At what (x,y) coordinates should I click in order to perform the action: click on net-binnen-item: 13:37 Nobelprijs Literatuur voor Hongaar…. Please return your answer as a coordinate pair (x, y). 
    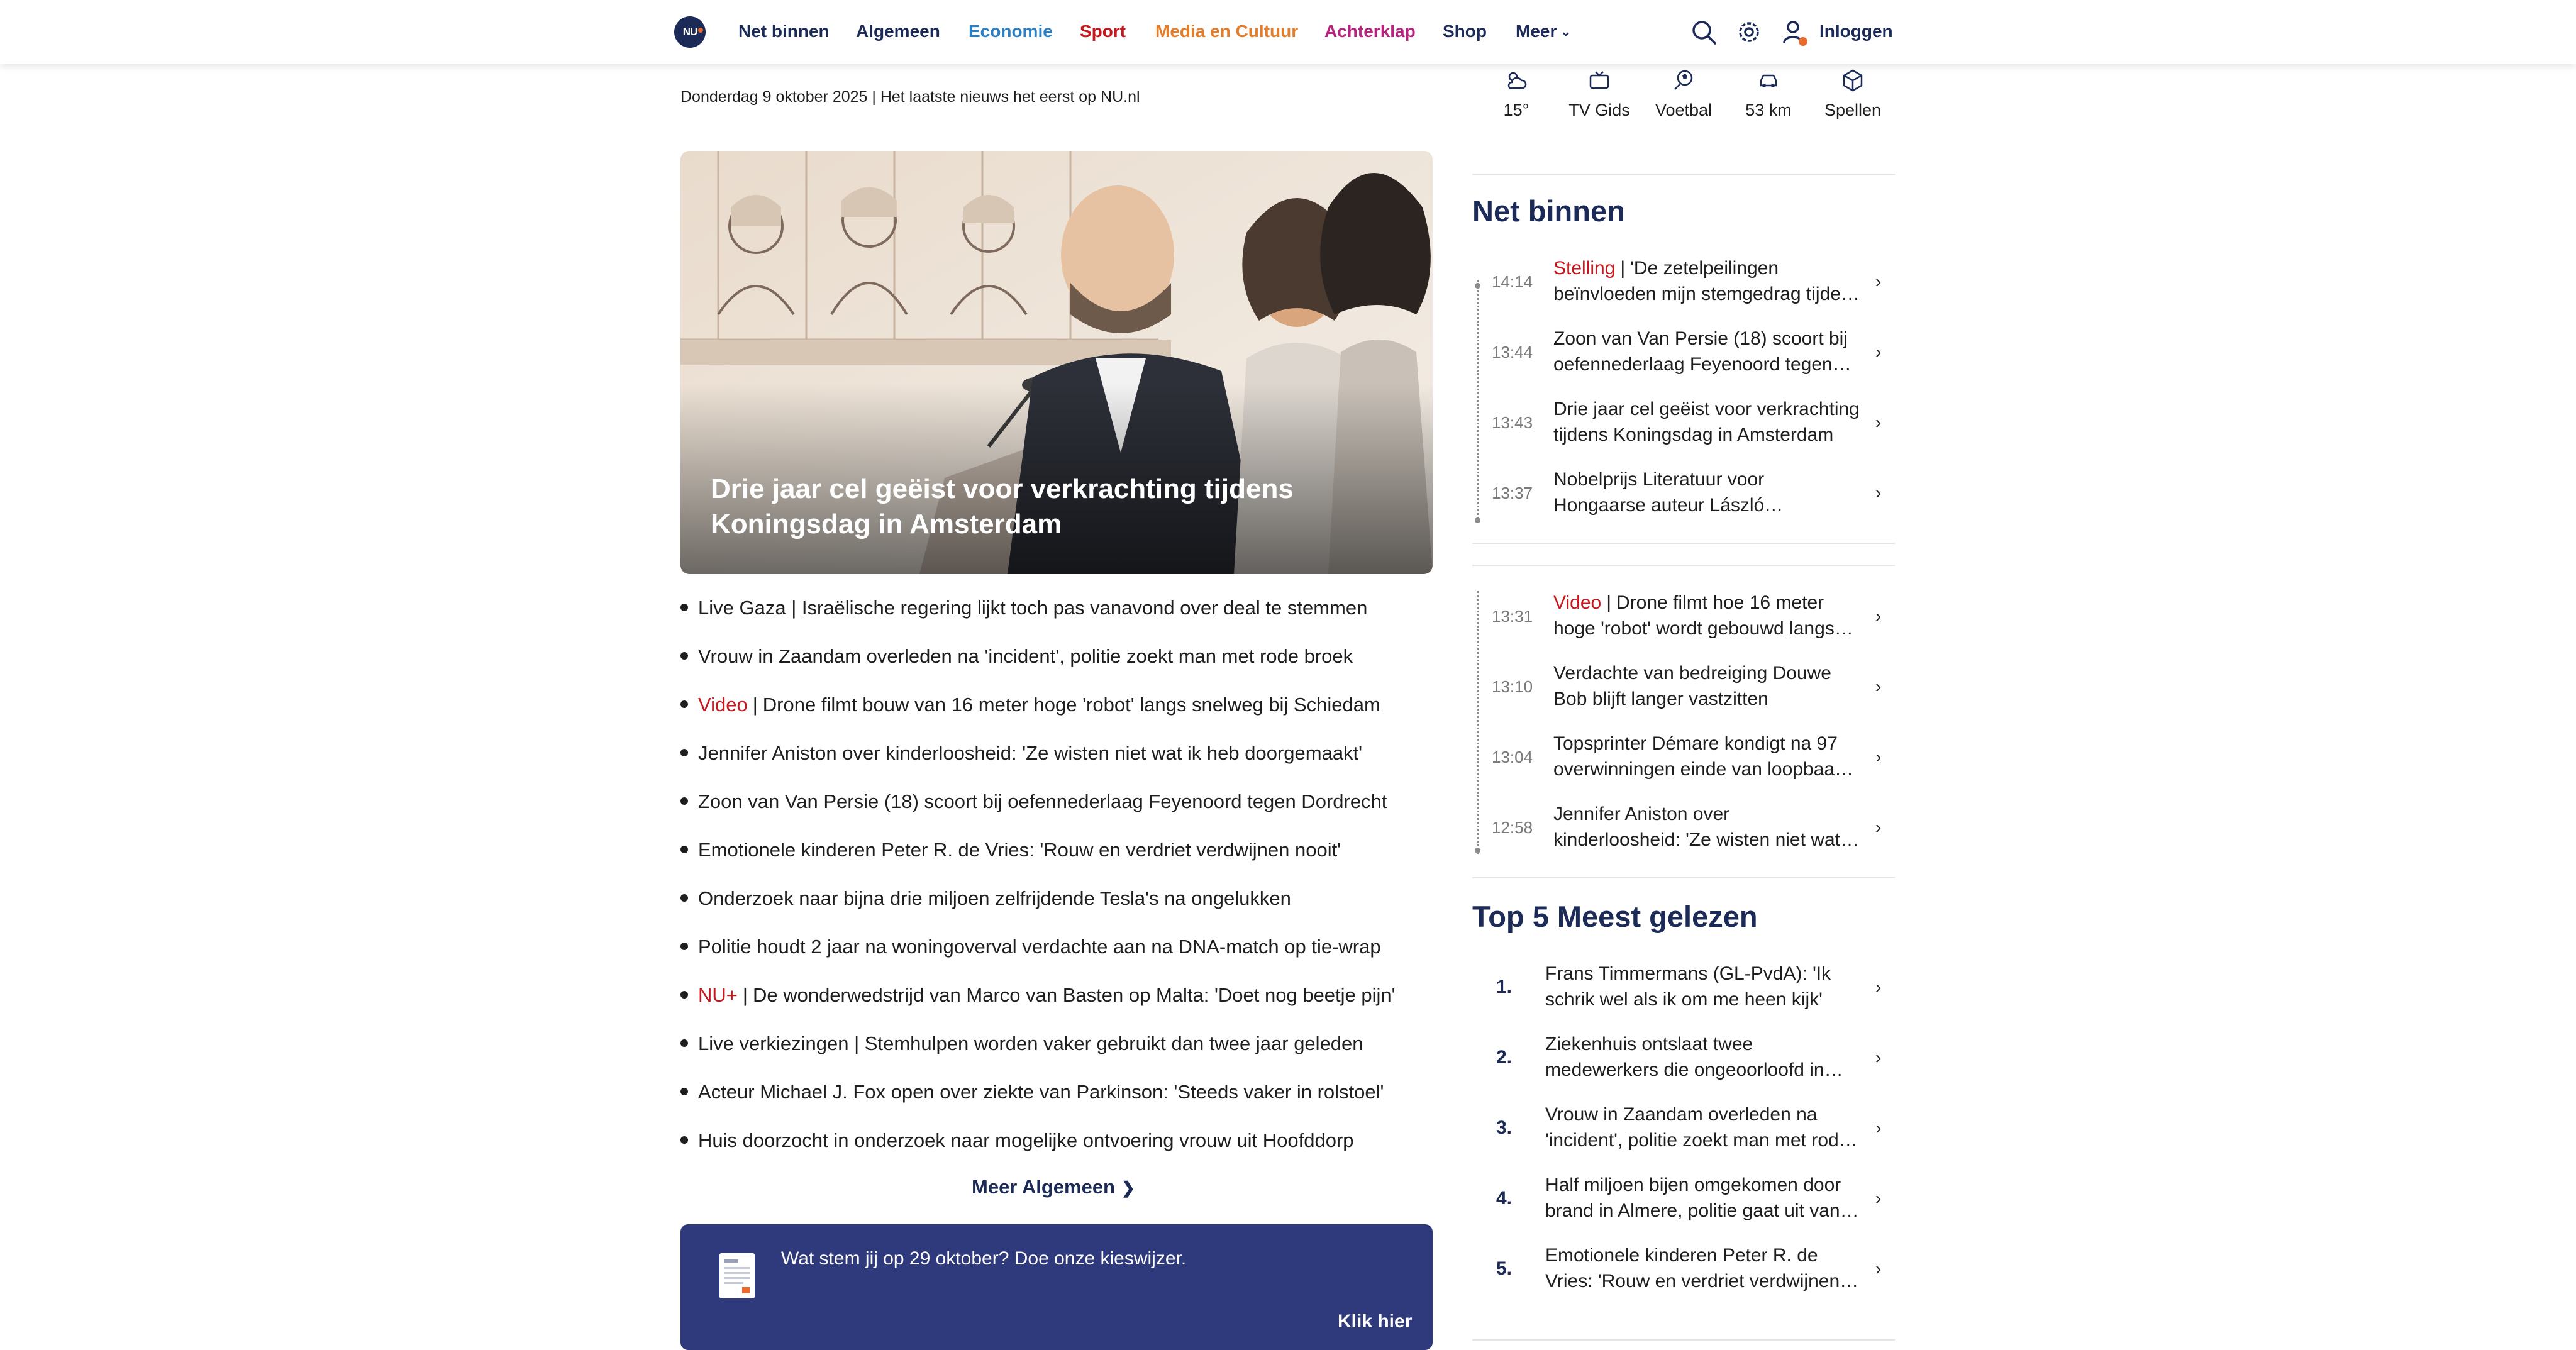
    Looking at the image, I should click on (1693, 493).